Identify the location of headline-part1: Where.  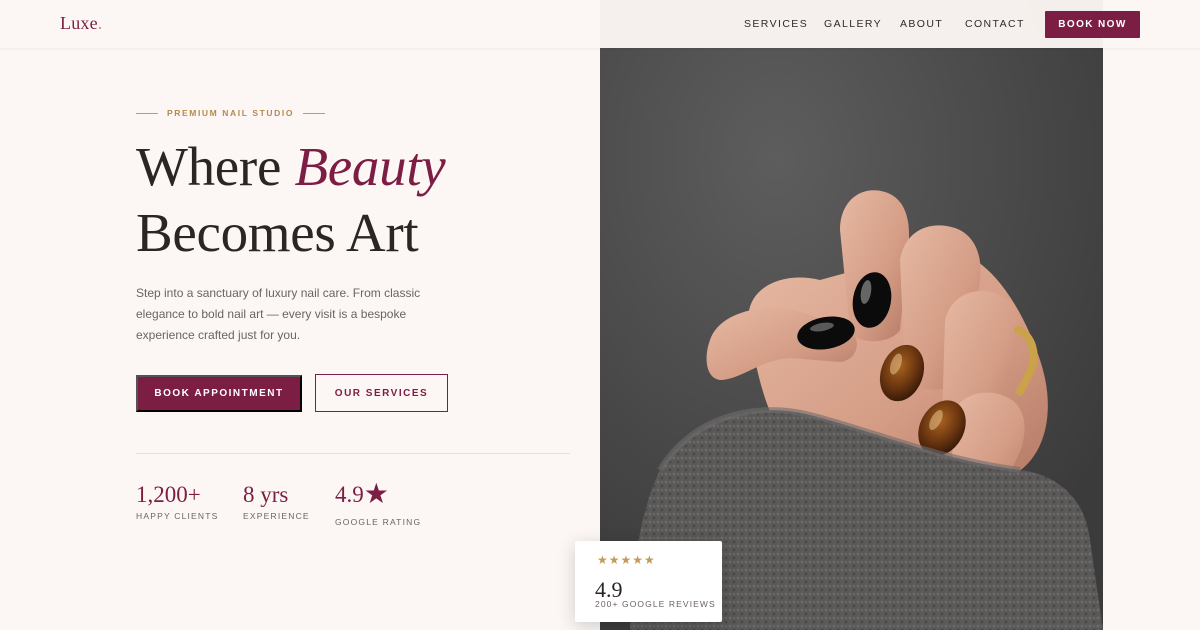
(215, 166).